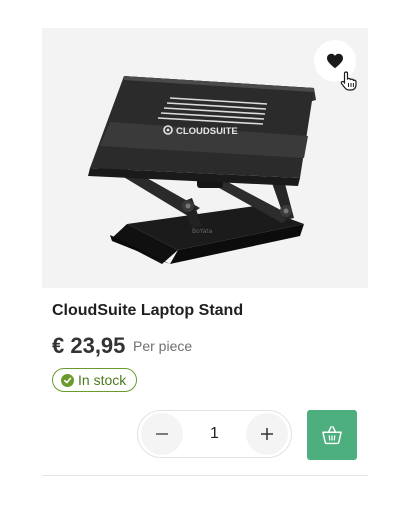 This screenshot has width=410, height=515. What do you see at coordinates (163, 346) in the screenshot?
I see `price-unit: Per piece` at bounding box center [163, 346].